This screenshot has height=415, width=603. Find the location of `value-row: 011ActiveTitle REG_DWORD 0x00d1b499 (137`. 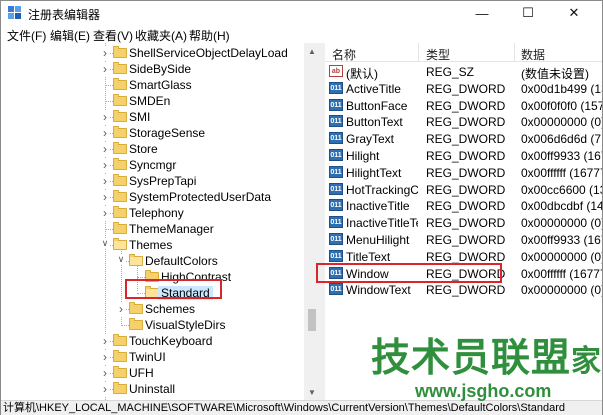

value-row: 011ActiveTitle REG_DWORD 0x00d1b499 (137 is located at coordinates (463, 88).